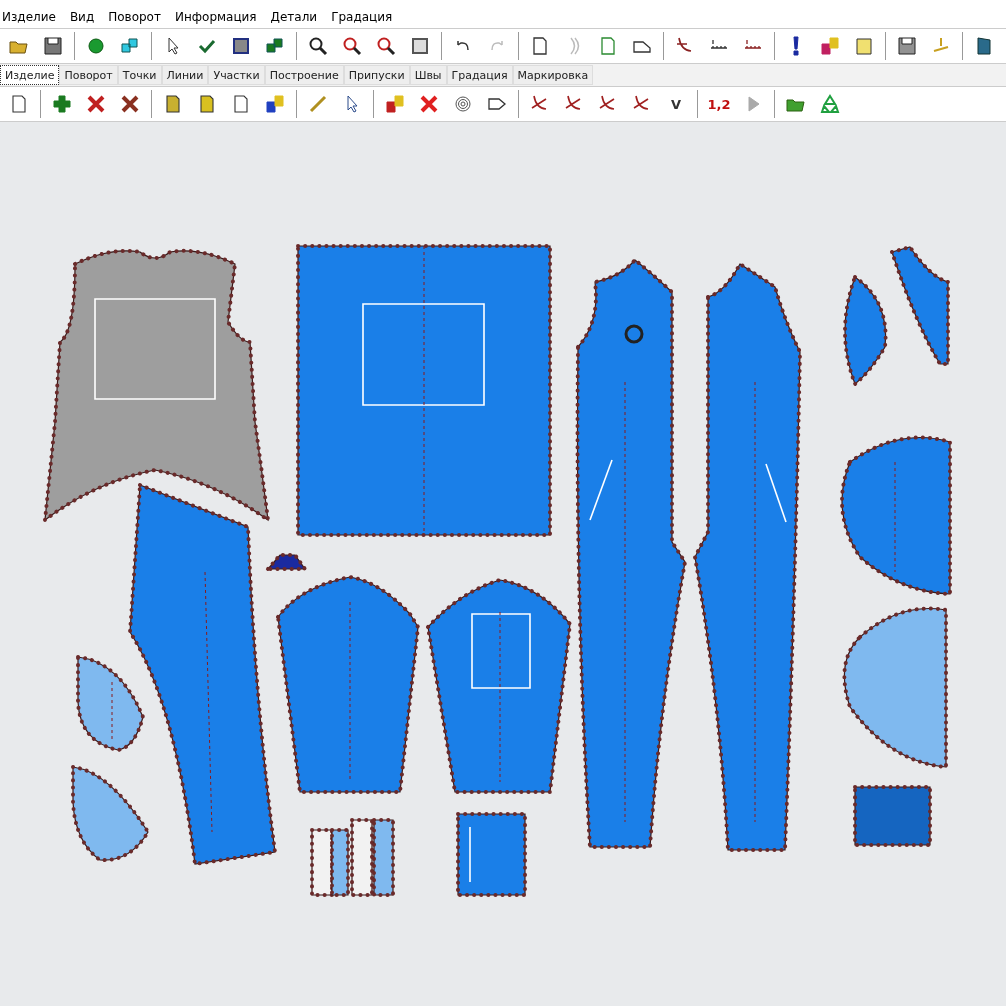 Image resolution: width=1006 pixels, height=1006 pixels. What do you see at coordinates (19, 104) in the screenshot?
I see `new-document-icon` at bounding box center [19, 104].